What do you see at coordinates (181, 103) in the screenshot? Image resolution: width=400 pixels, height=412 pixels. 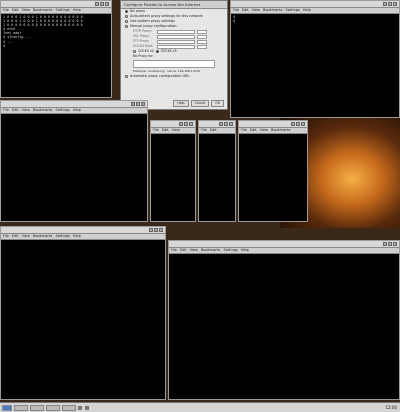 I see `help-button: Help` at bounding box center [181, 103].